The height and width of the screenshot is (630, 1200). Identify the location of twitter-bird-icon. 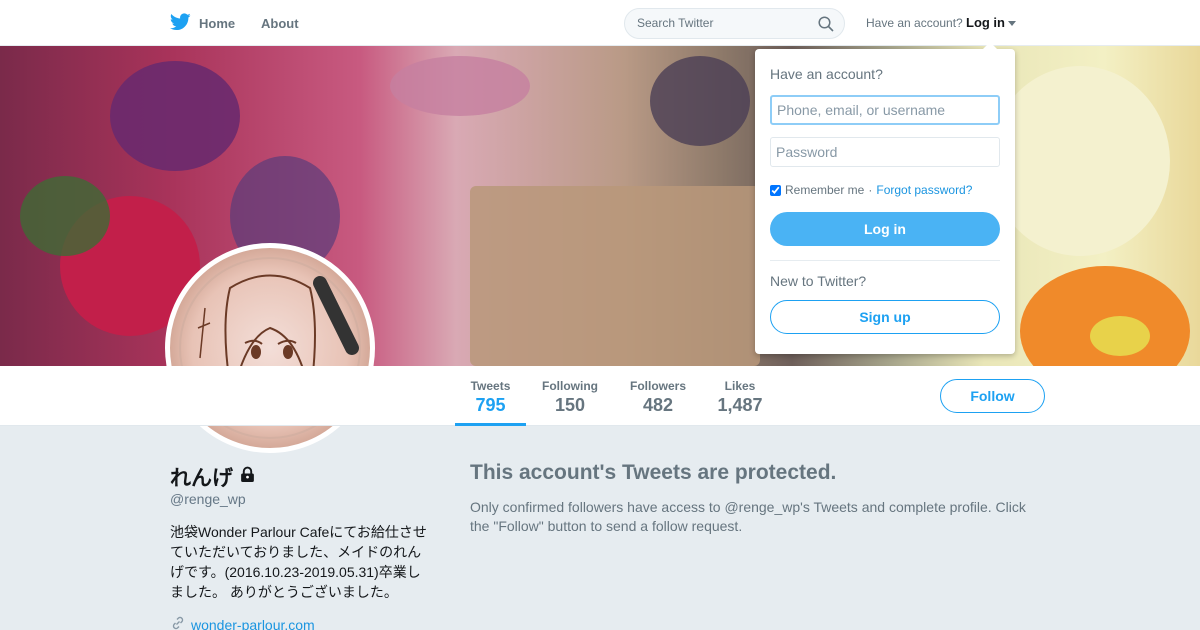
(180, 23).